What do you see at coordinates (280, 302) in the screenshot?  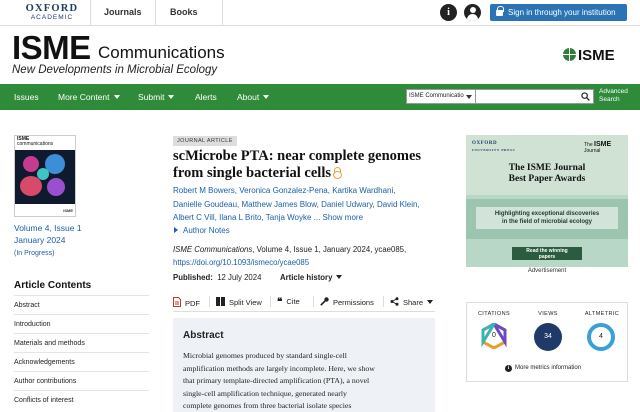 I see `quote-icon: ❝` at bounding box center [280, 302].